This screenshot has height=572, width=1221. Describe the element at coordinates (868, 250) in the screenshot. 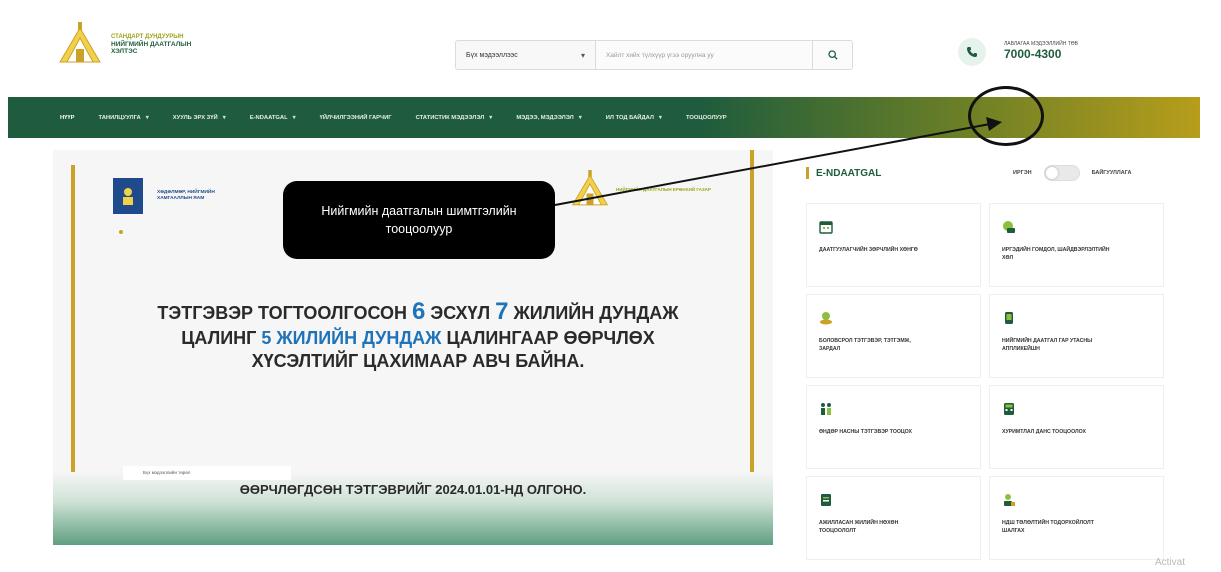

I see `service-card-label: ДААТГУУЛАГЧИЙН ЗӨРЧЛИЙН ХӨНГӨ` at that location.